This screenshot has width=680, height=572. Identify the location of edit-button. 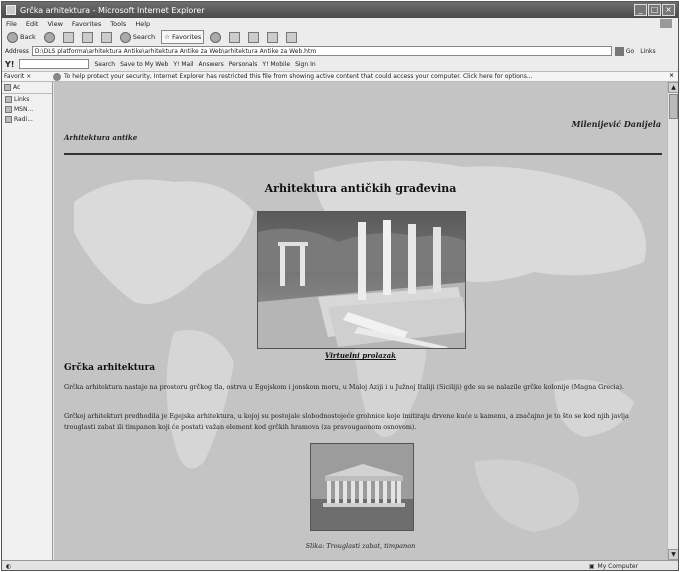
(272, 37).